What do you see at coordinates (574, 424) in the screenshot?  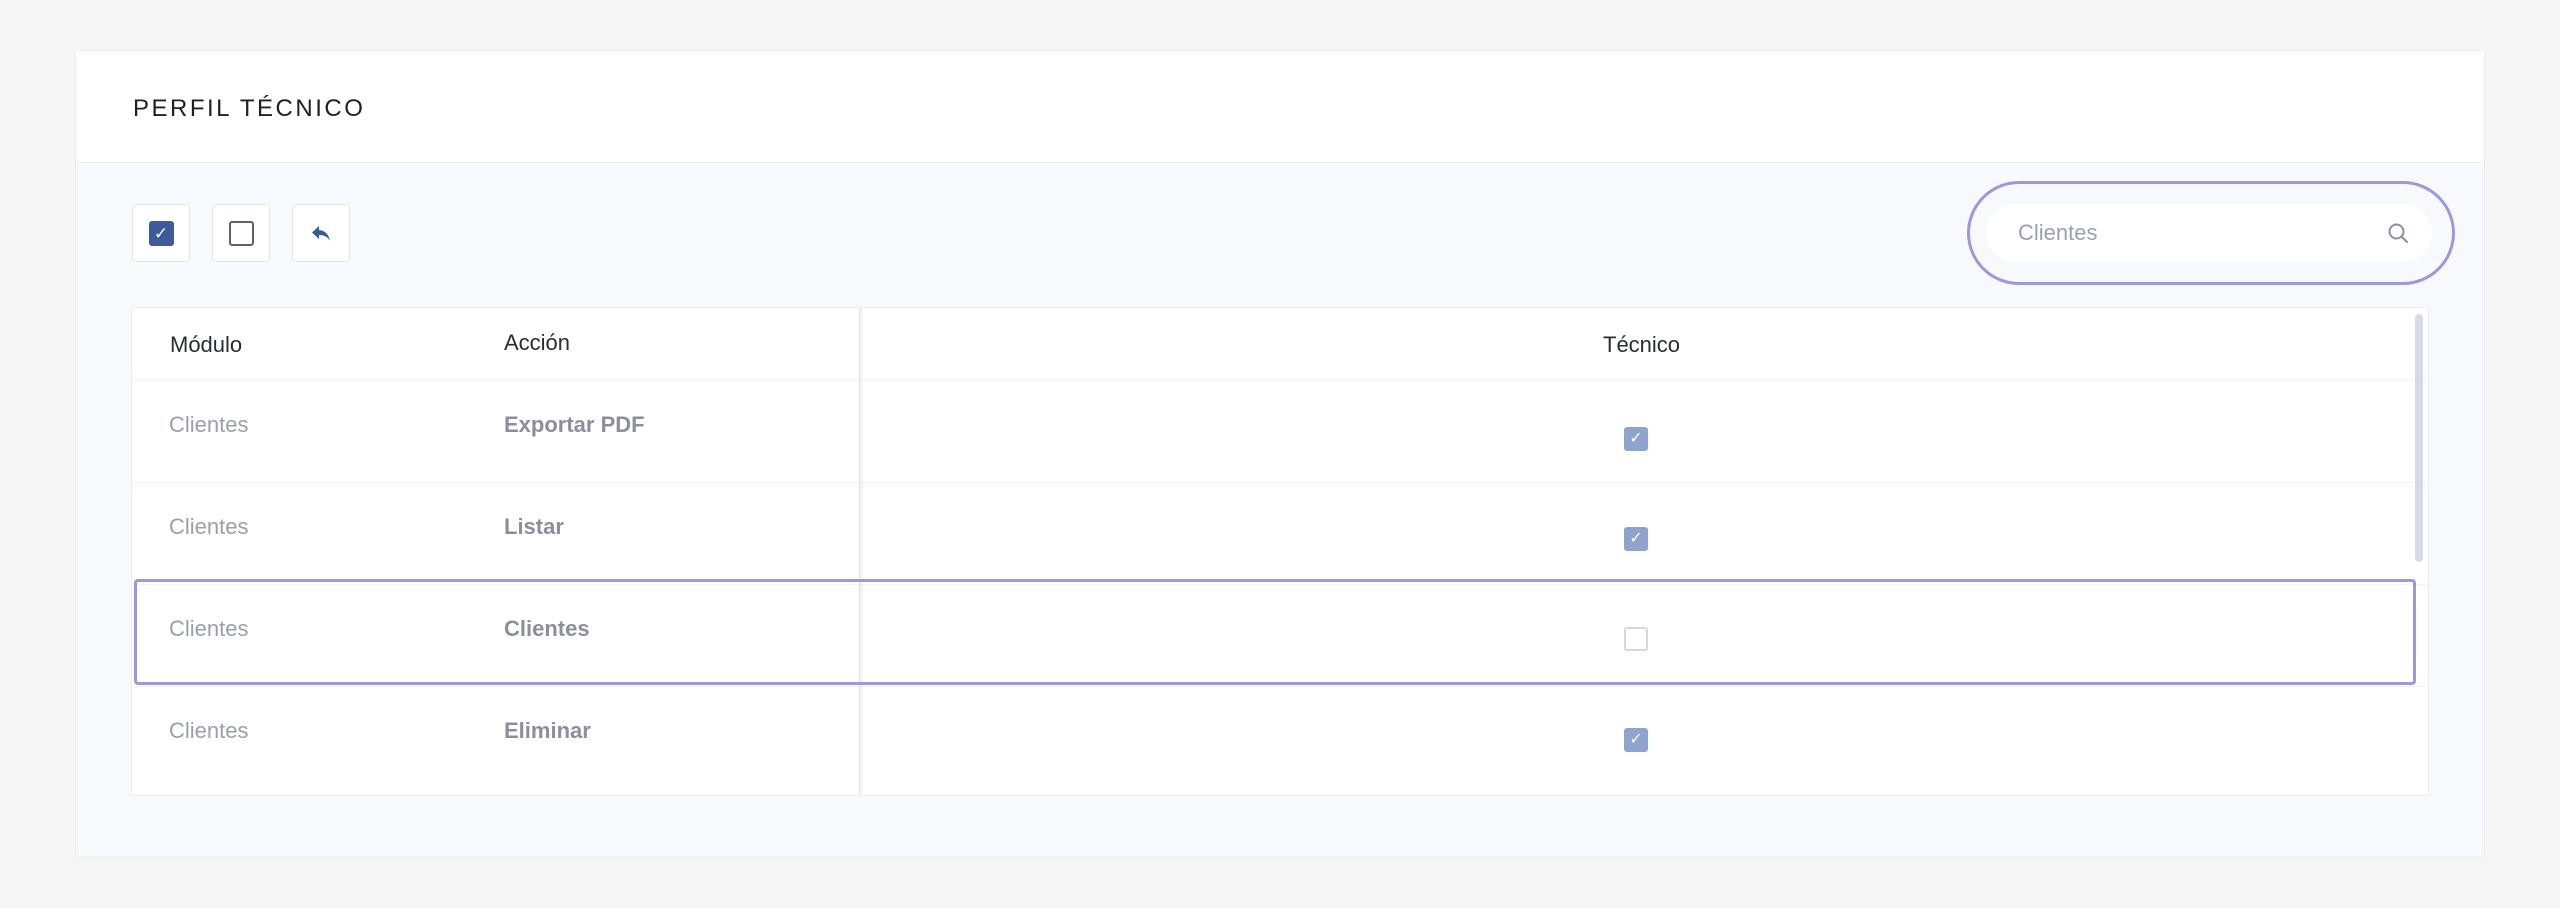 I see `cell-accion: Exportar PDF` at bounding box center [574, 424].